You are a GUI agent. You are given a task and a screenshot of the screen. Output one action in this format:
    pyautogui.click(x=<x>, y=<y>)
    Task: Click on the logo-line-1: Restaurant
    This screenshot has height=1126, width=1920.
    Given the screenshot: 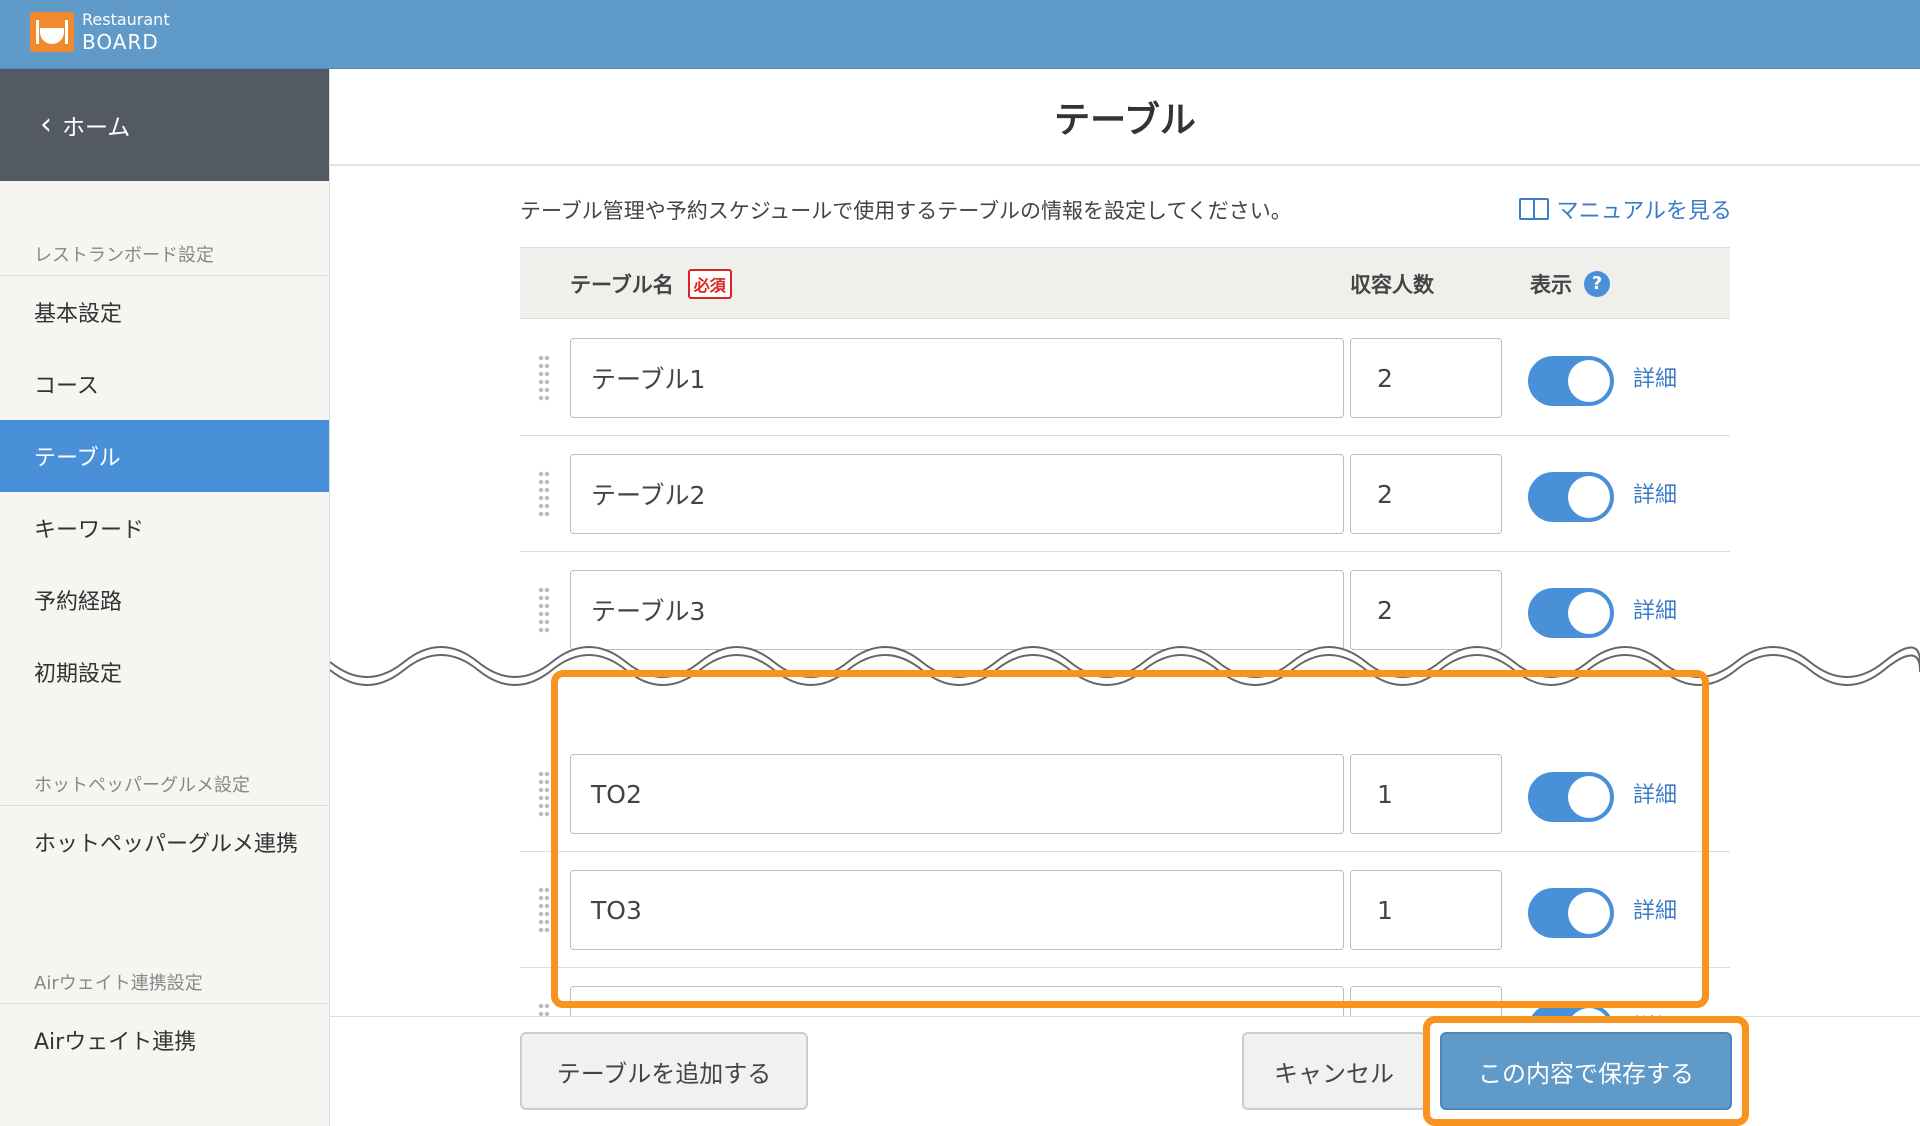 What is the action you would take?
    pyautogui.click(x=126, y=19)
    